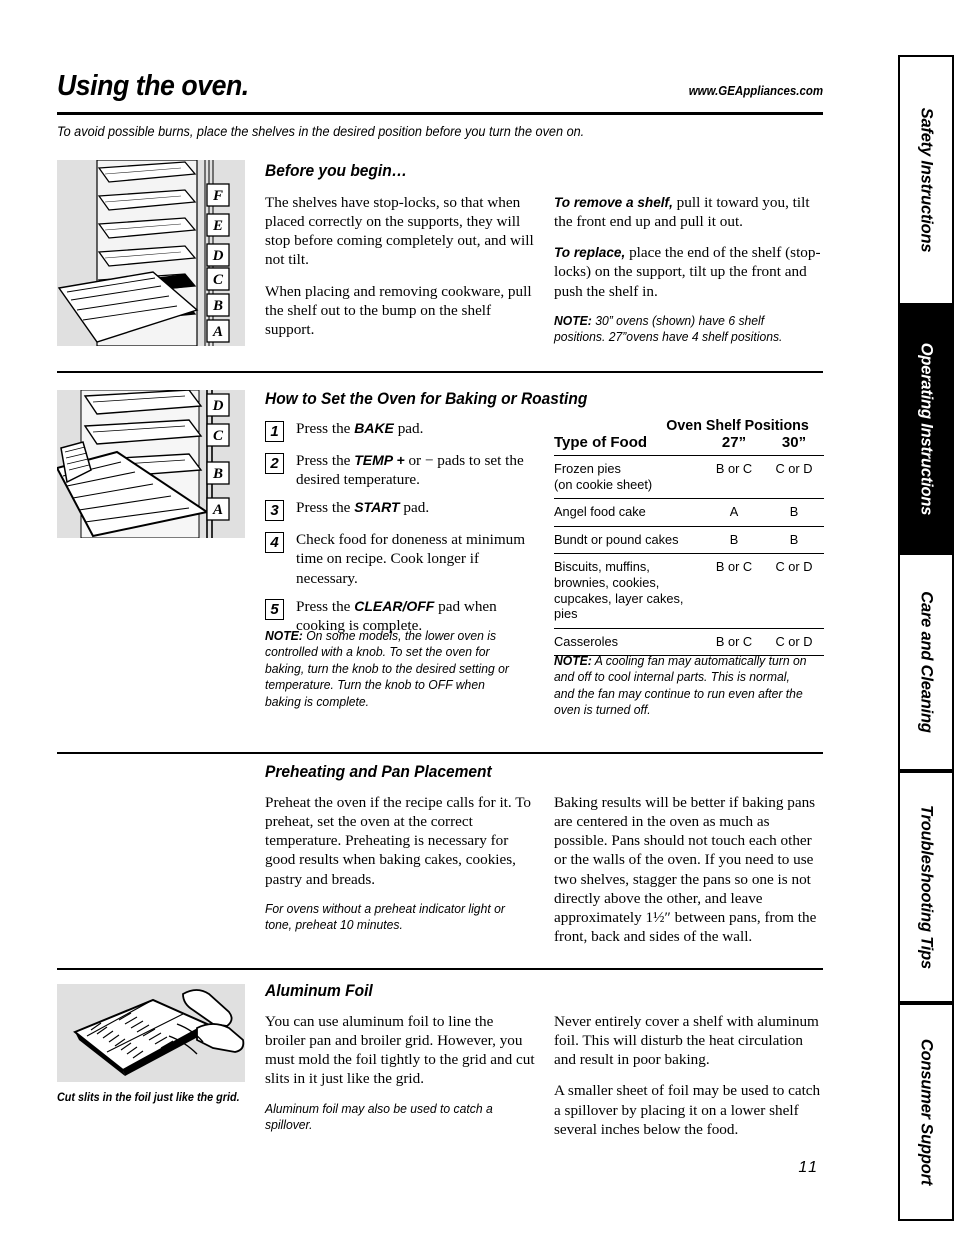  Describe the element at coordinates (587, 468) in the screenshot. I see `cell-food-main: Frozen pies` at that location.